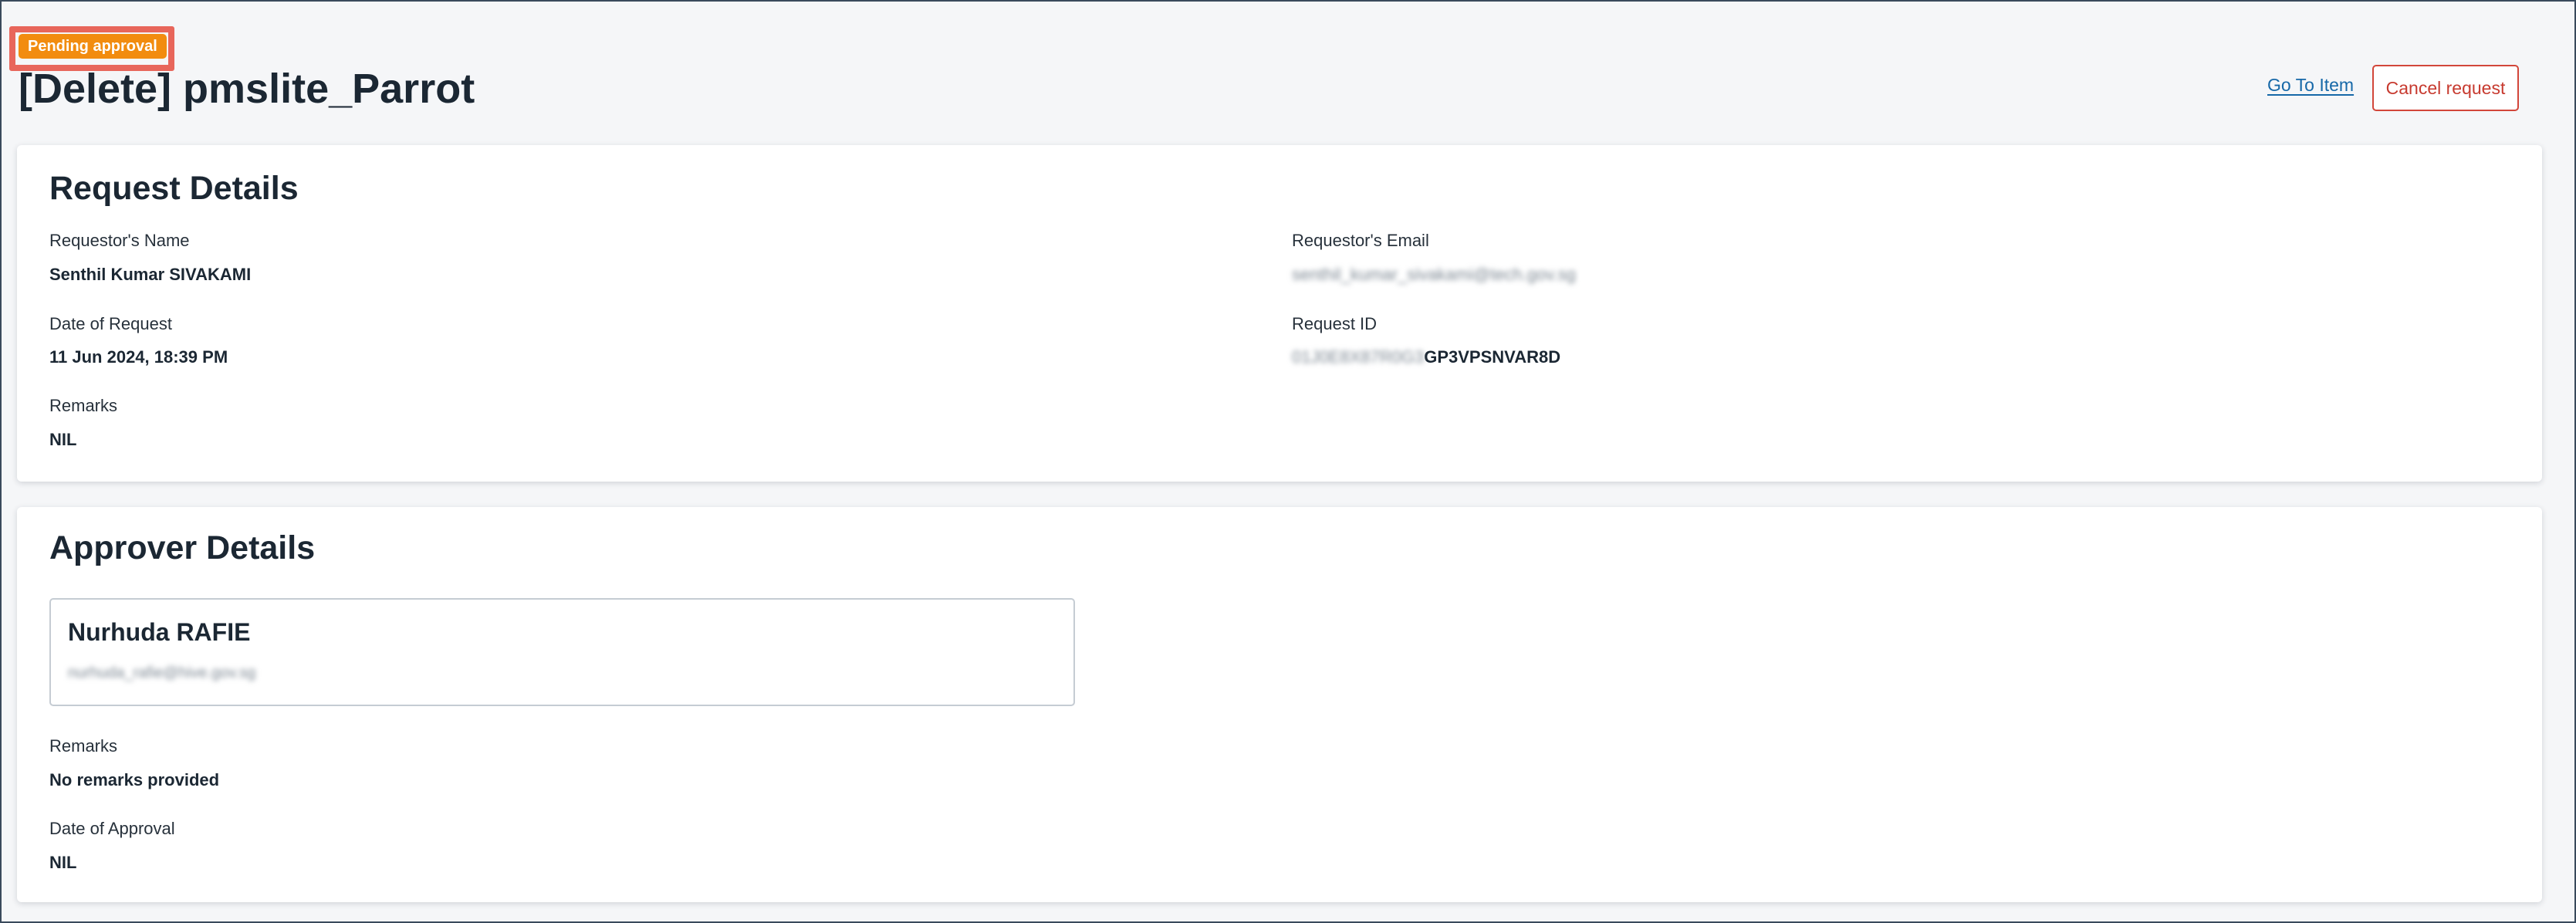 The height and width of the screenshot is (923, 2576). I want to click on request-details-heading: Request Details, so click(174, 188).